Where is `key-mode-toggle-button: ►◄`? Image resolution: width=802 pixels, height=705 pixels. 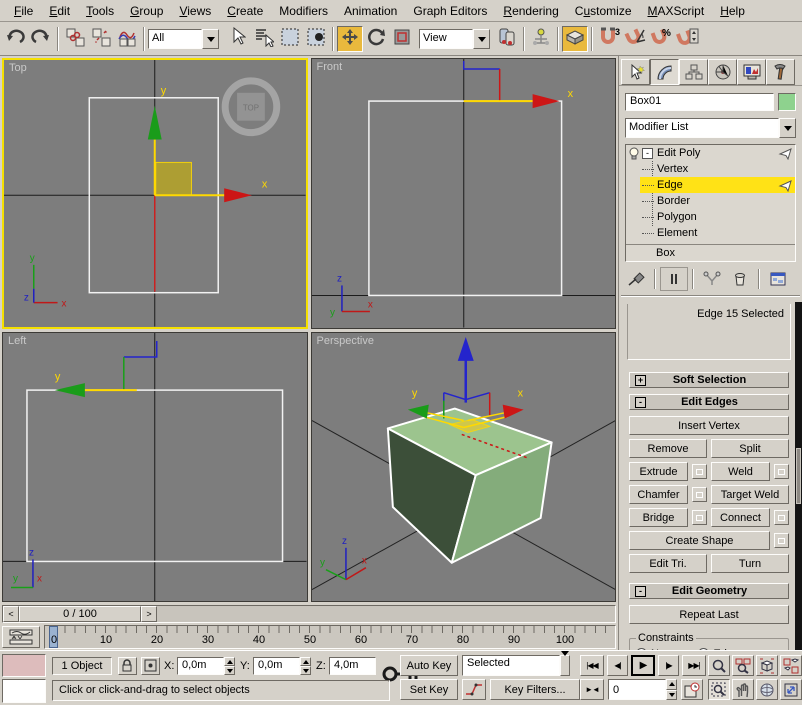
key-mode-toggle-button: ►◄ is located at coordinates (592, 689).